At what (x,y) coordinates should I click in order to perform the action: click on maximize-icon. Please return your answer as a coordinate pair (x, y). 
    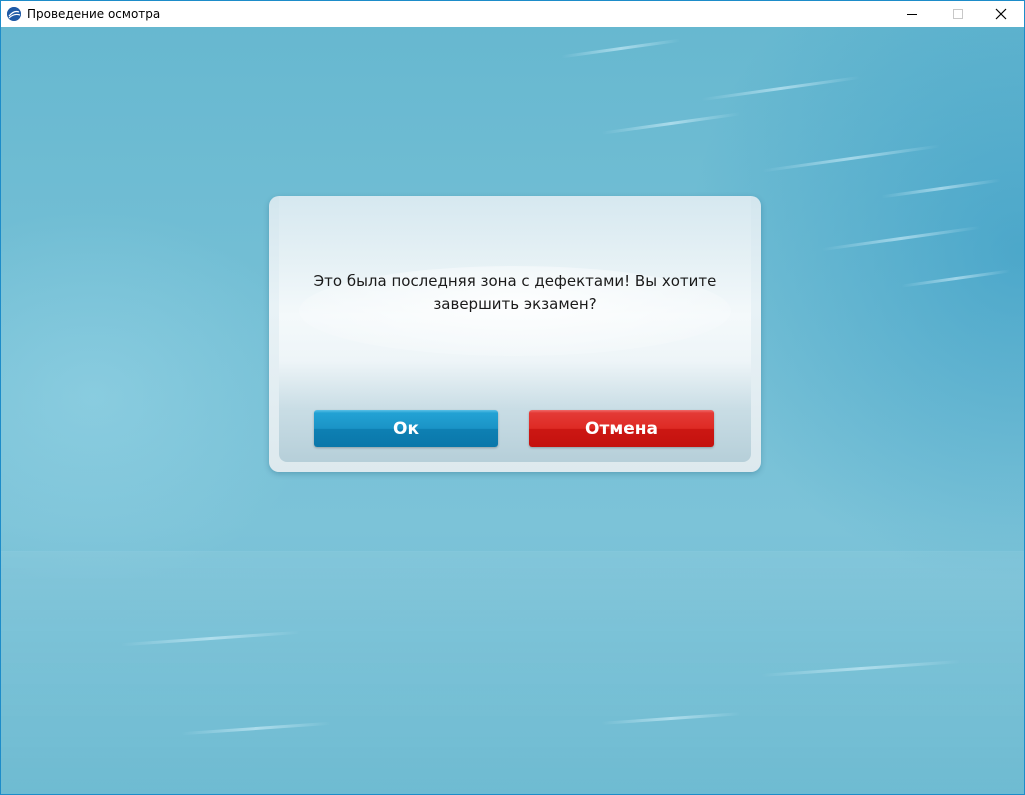
    Looking at the image, I should click on (958, 14).